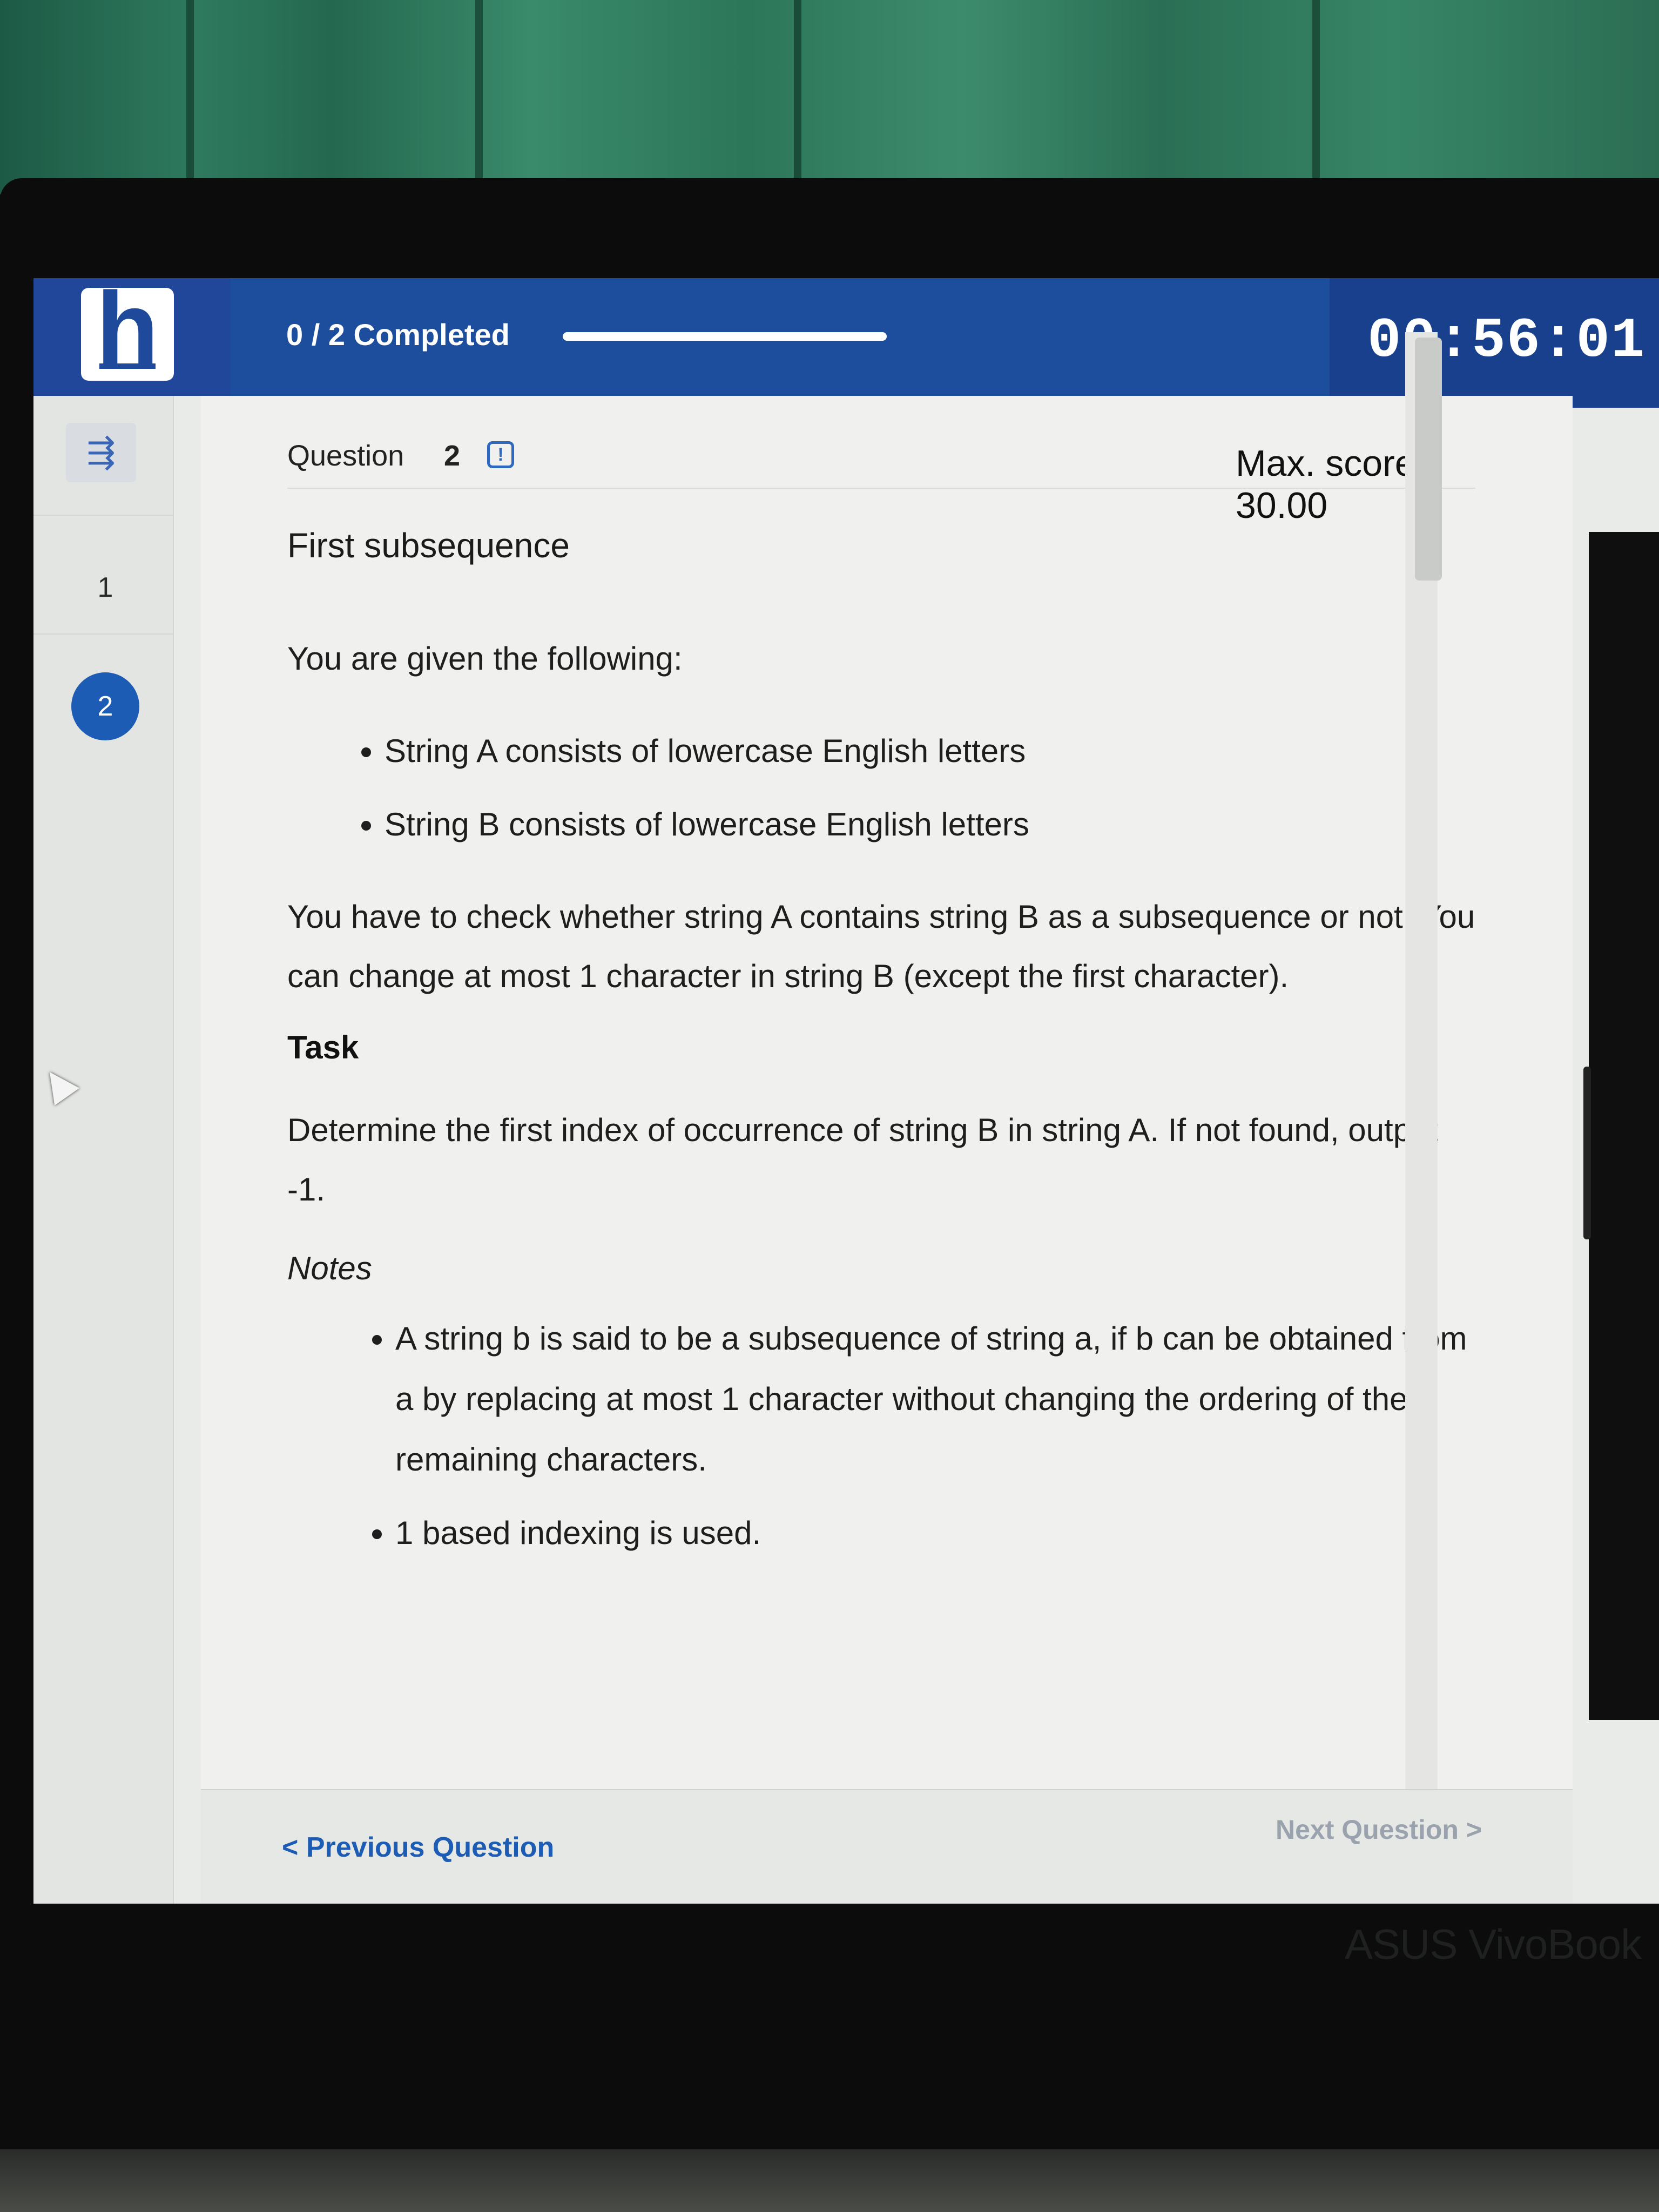 This screenshot has width=1659, height=2212. I want to click on next-question-button: Next Question >, so click(1379, 1829).